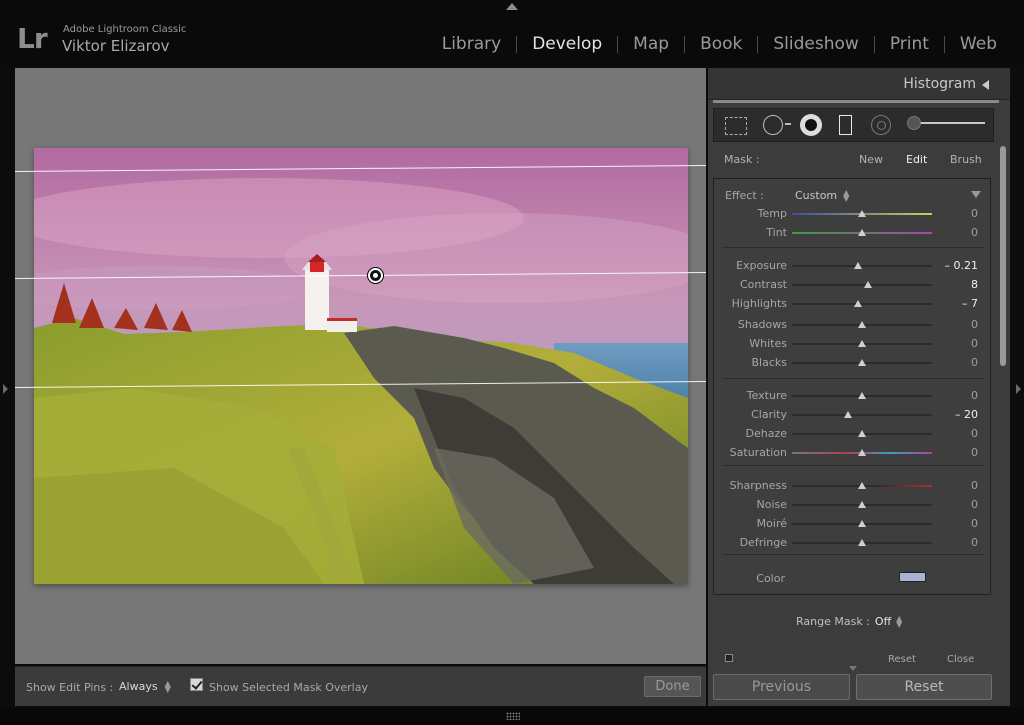 The image size is (1024, 725). I want to click on saturation-slider, so click(862, 452).